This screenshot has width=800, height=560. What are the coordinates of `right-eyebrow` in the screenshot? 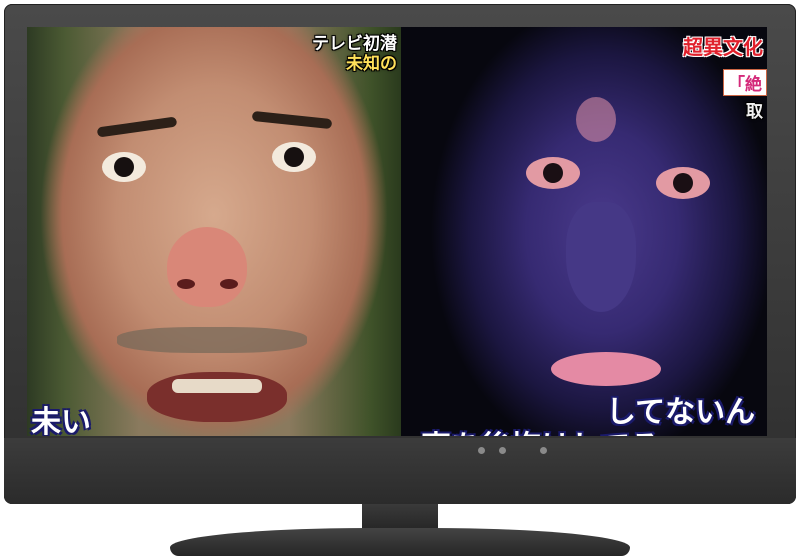 It's located at (292, 120).